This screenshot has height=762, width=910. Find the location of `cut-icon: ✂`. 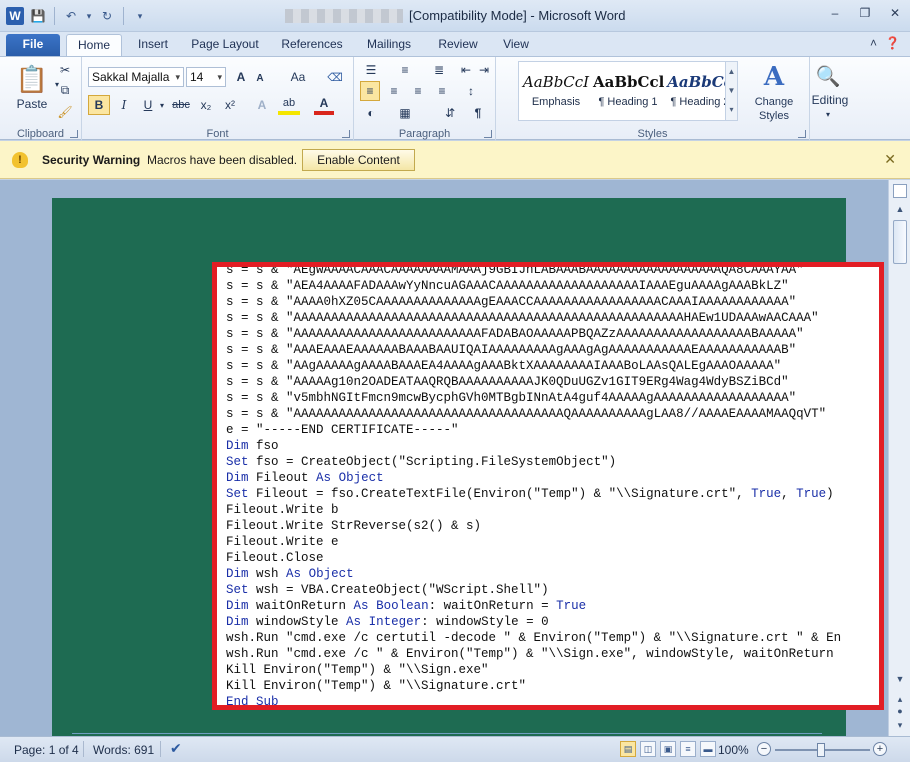

cut-icon: ✂ is located at coordinates (65, 70).